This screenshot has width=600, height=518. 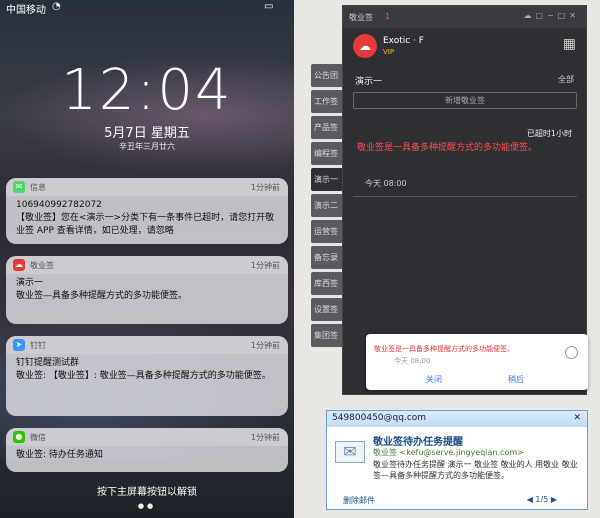 I want to click on popup-text: 敬业签是一具备多种提醒方式的多功能便签。, so click(x=444, y=349).